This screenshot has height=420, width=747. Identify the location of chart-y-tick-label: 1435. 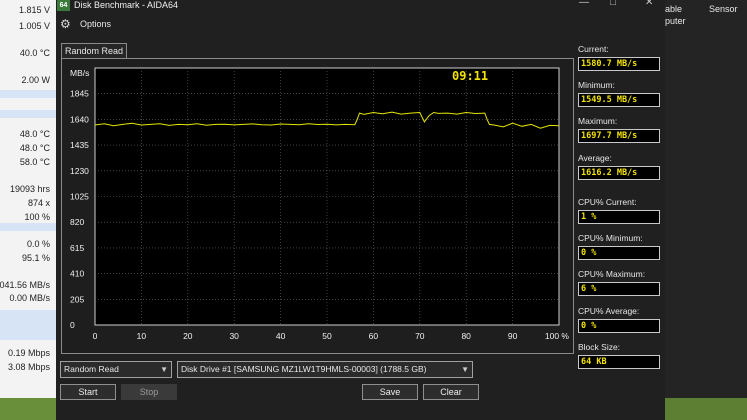
(79, 145).